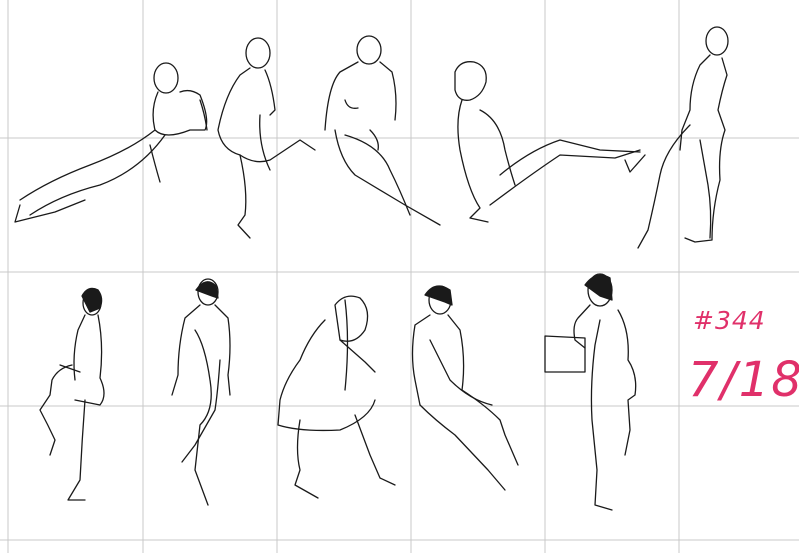 The image size is (799, 553). What do you see at coordinates (729, 320) in the screenshot?
I see `sketch-number-label: #344` at bounding box center [729, 320].